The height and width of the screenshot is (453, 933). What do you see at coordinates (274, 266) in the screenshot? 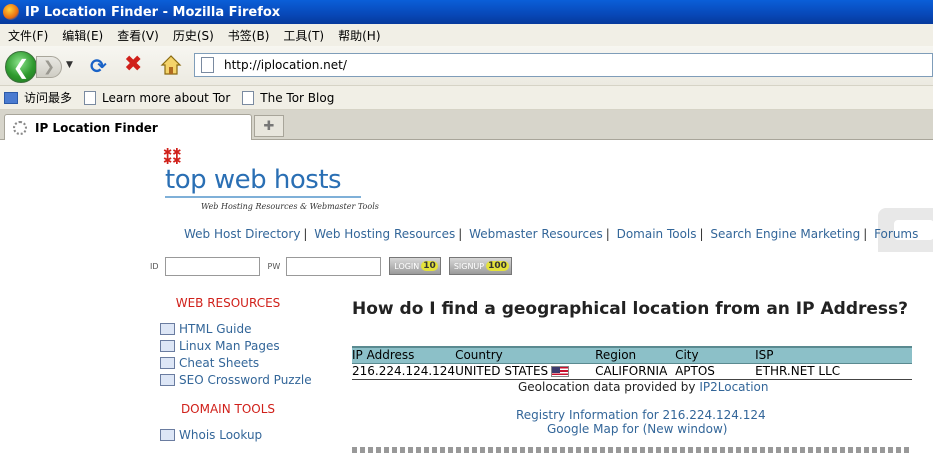
I see `pw-label: PW` at bounding box center [274, 266].